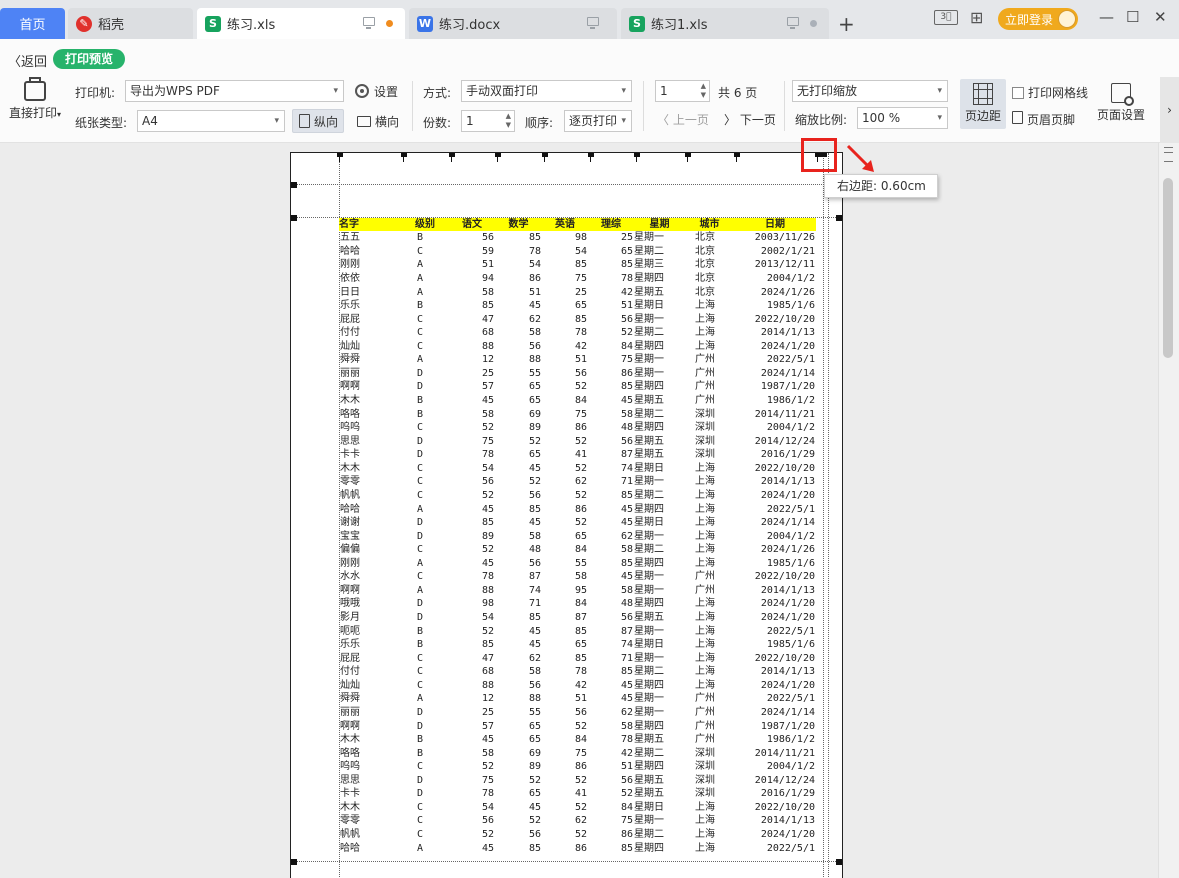 This screenshot has height=878, width=1179. I want to click on tab-active-file: S 练习.xls, so click(301, 23).